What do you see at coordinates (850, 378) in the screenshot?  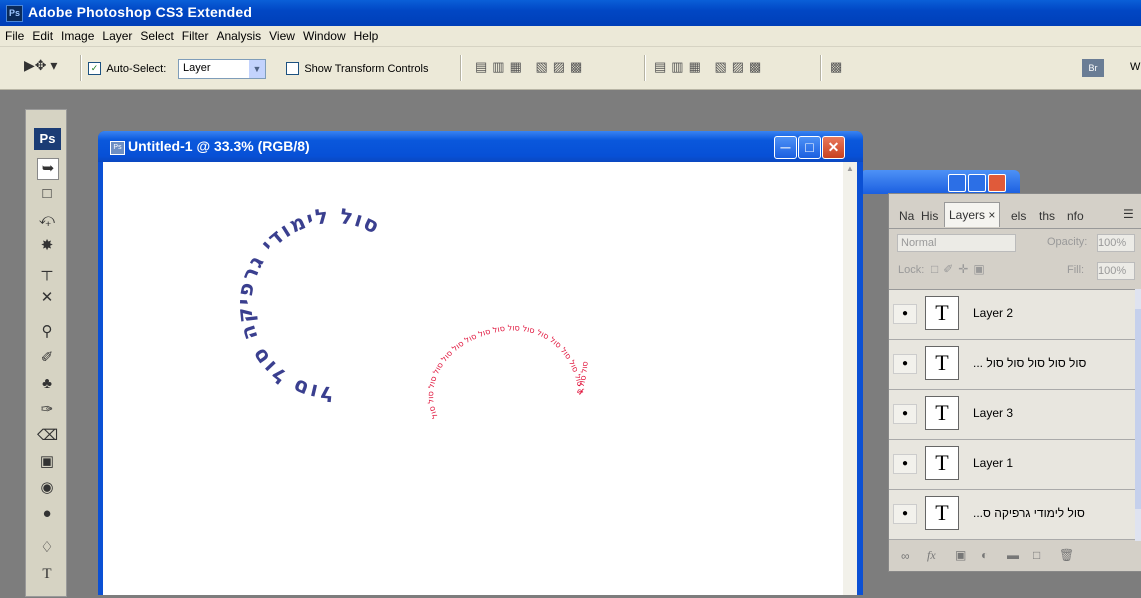 I see `canvas-vertical-scrollbar: ▲` at bounding box center [850, 378].